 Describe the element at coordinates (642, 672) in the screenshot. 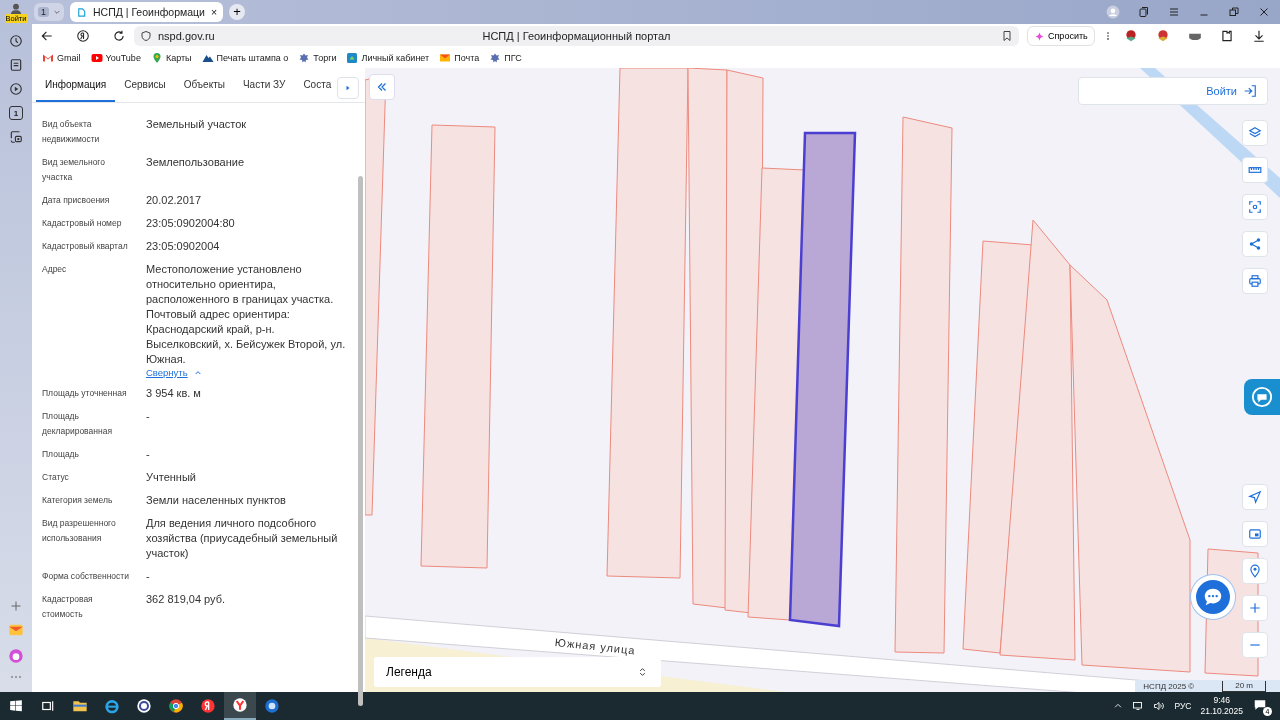

I see `sort-arrows-icon` at that location.